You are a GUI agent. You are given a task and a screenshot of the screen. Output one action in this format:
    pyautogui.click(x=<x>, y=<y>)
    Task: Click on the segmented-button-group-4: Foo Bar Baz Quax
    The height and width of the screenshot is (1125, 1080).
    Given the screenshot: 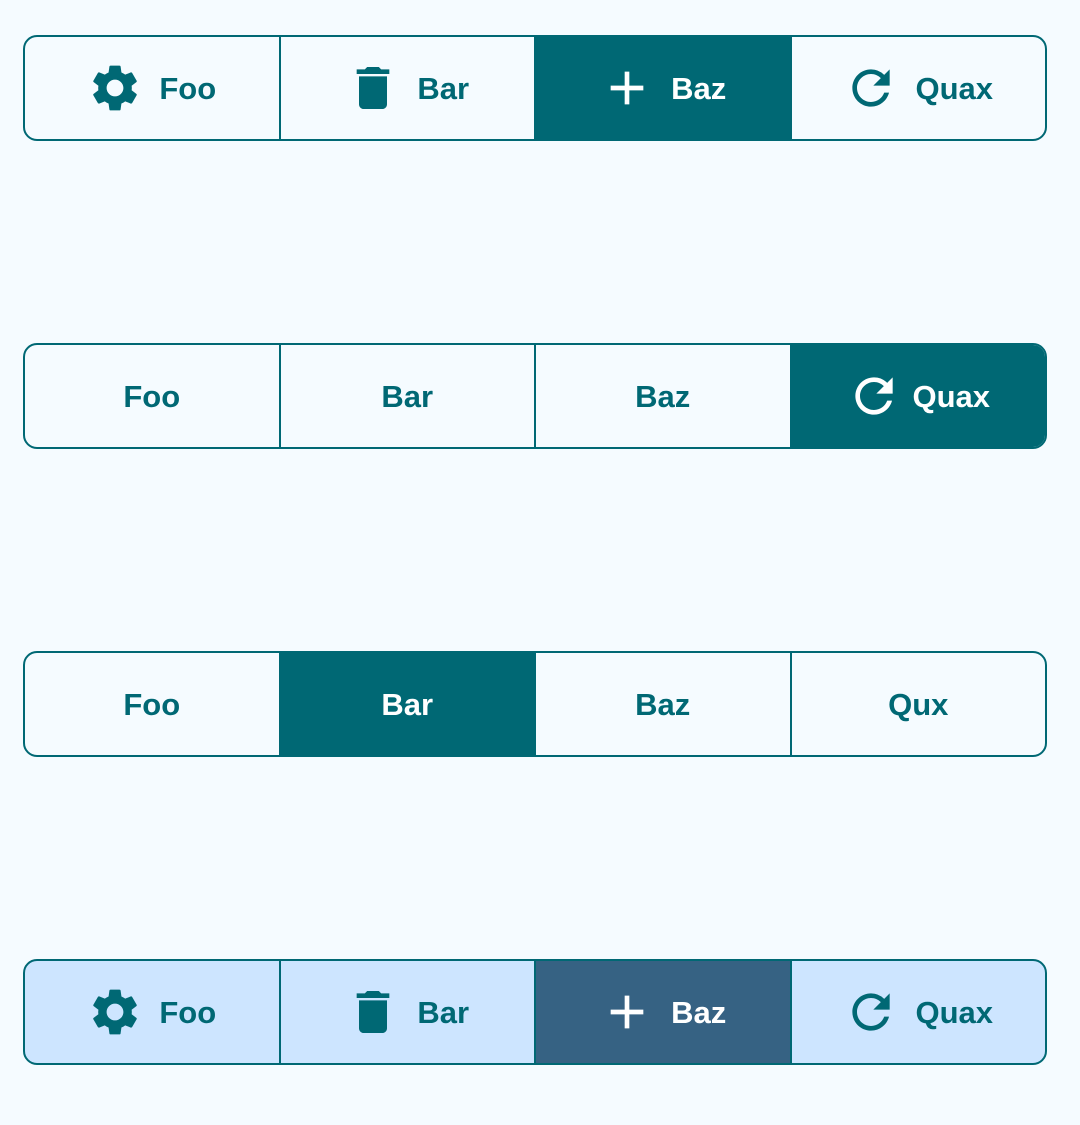 What is the action you would take?
    pyautogui.click(x=535, y=1012)
    